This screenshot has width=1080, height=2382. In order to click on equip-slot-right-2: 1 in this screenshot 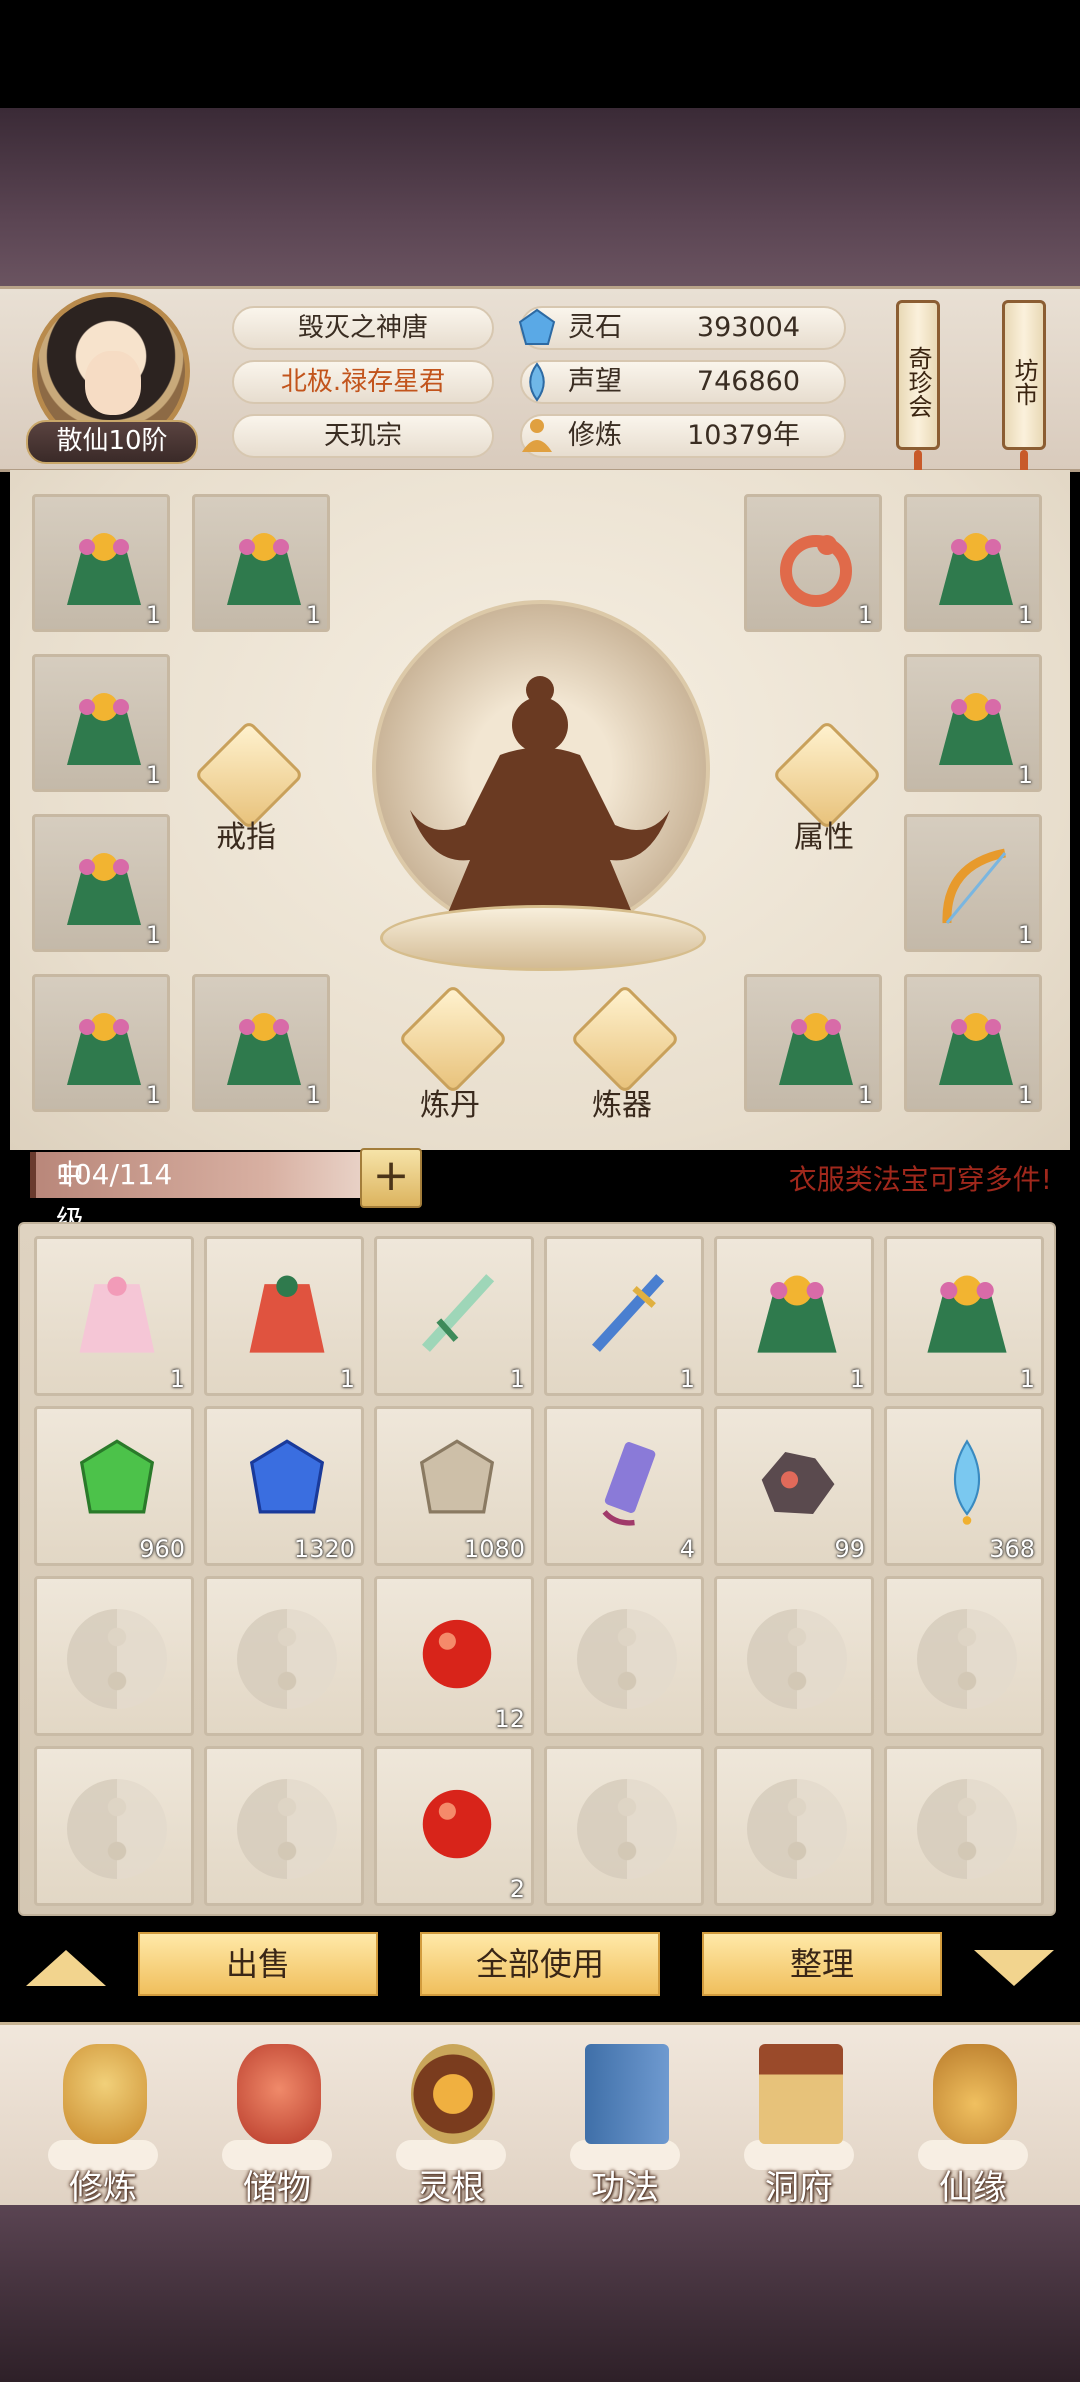, I will do `click(973, 563)`.